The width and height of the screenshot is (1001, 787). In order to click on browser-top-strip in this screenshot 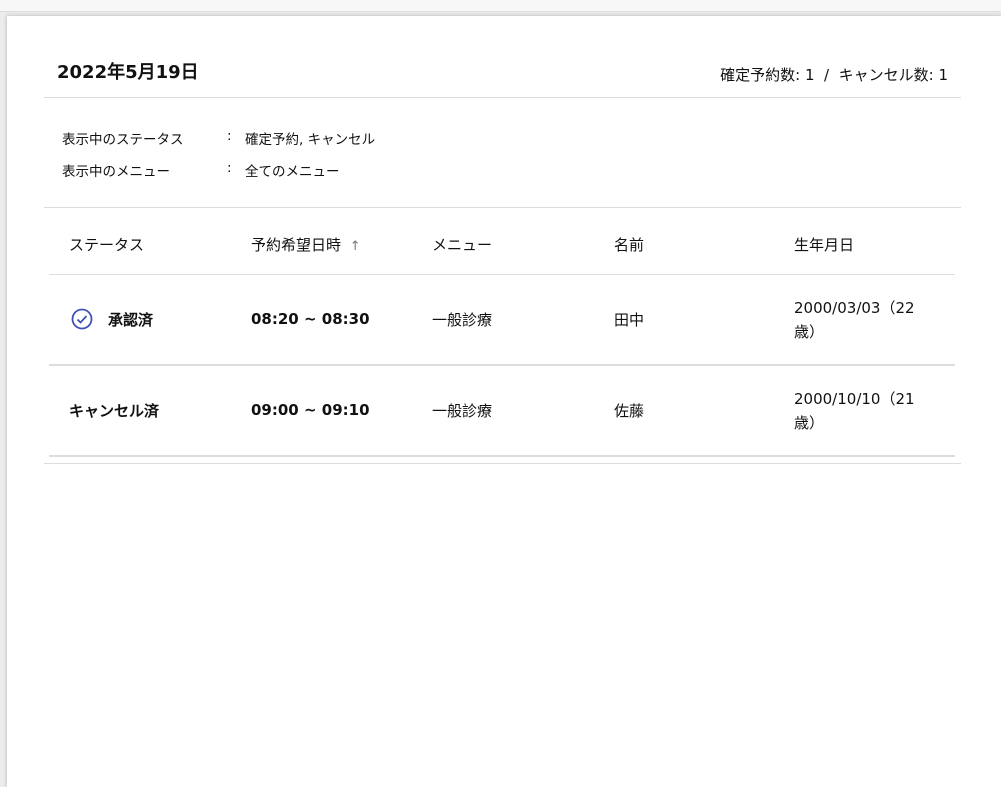, I will do `click(500, 6)`.